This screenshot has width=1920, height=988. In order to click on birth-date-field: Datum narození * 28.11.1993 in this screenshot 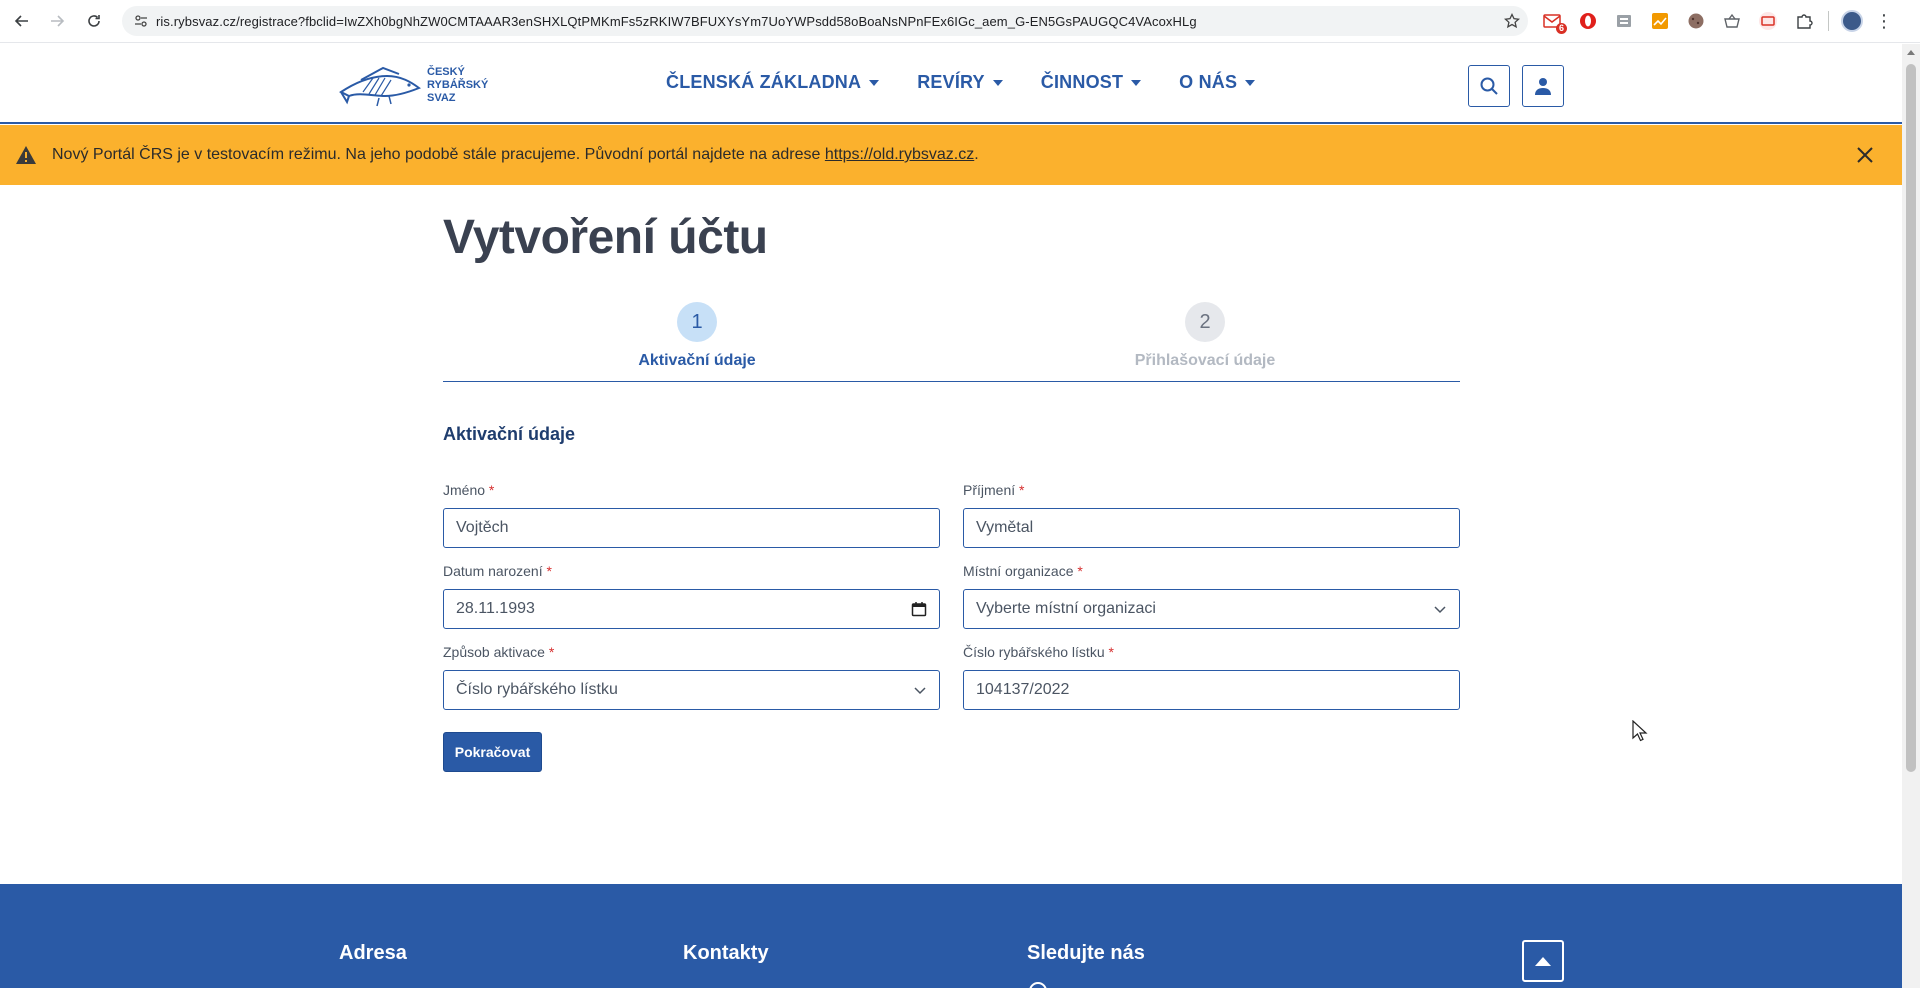, I will do `click(691, 596)`.